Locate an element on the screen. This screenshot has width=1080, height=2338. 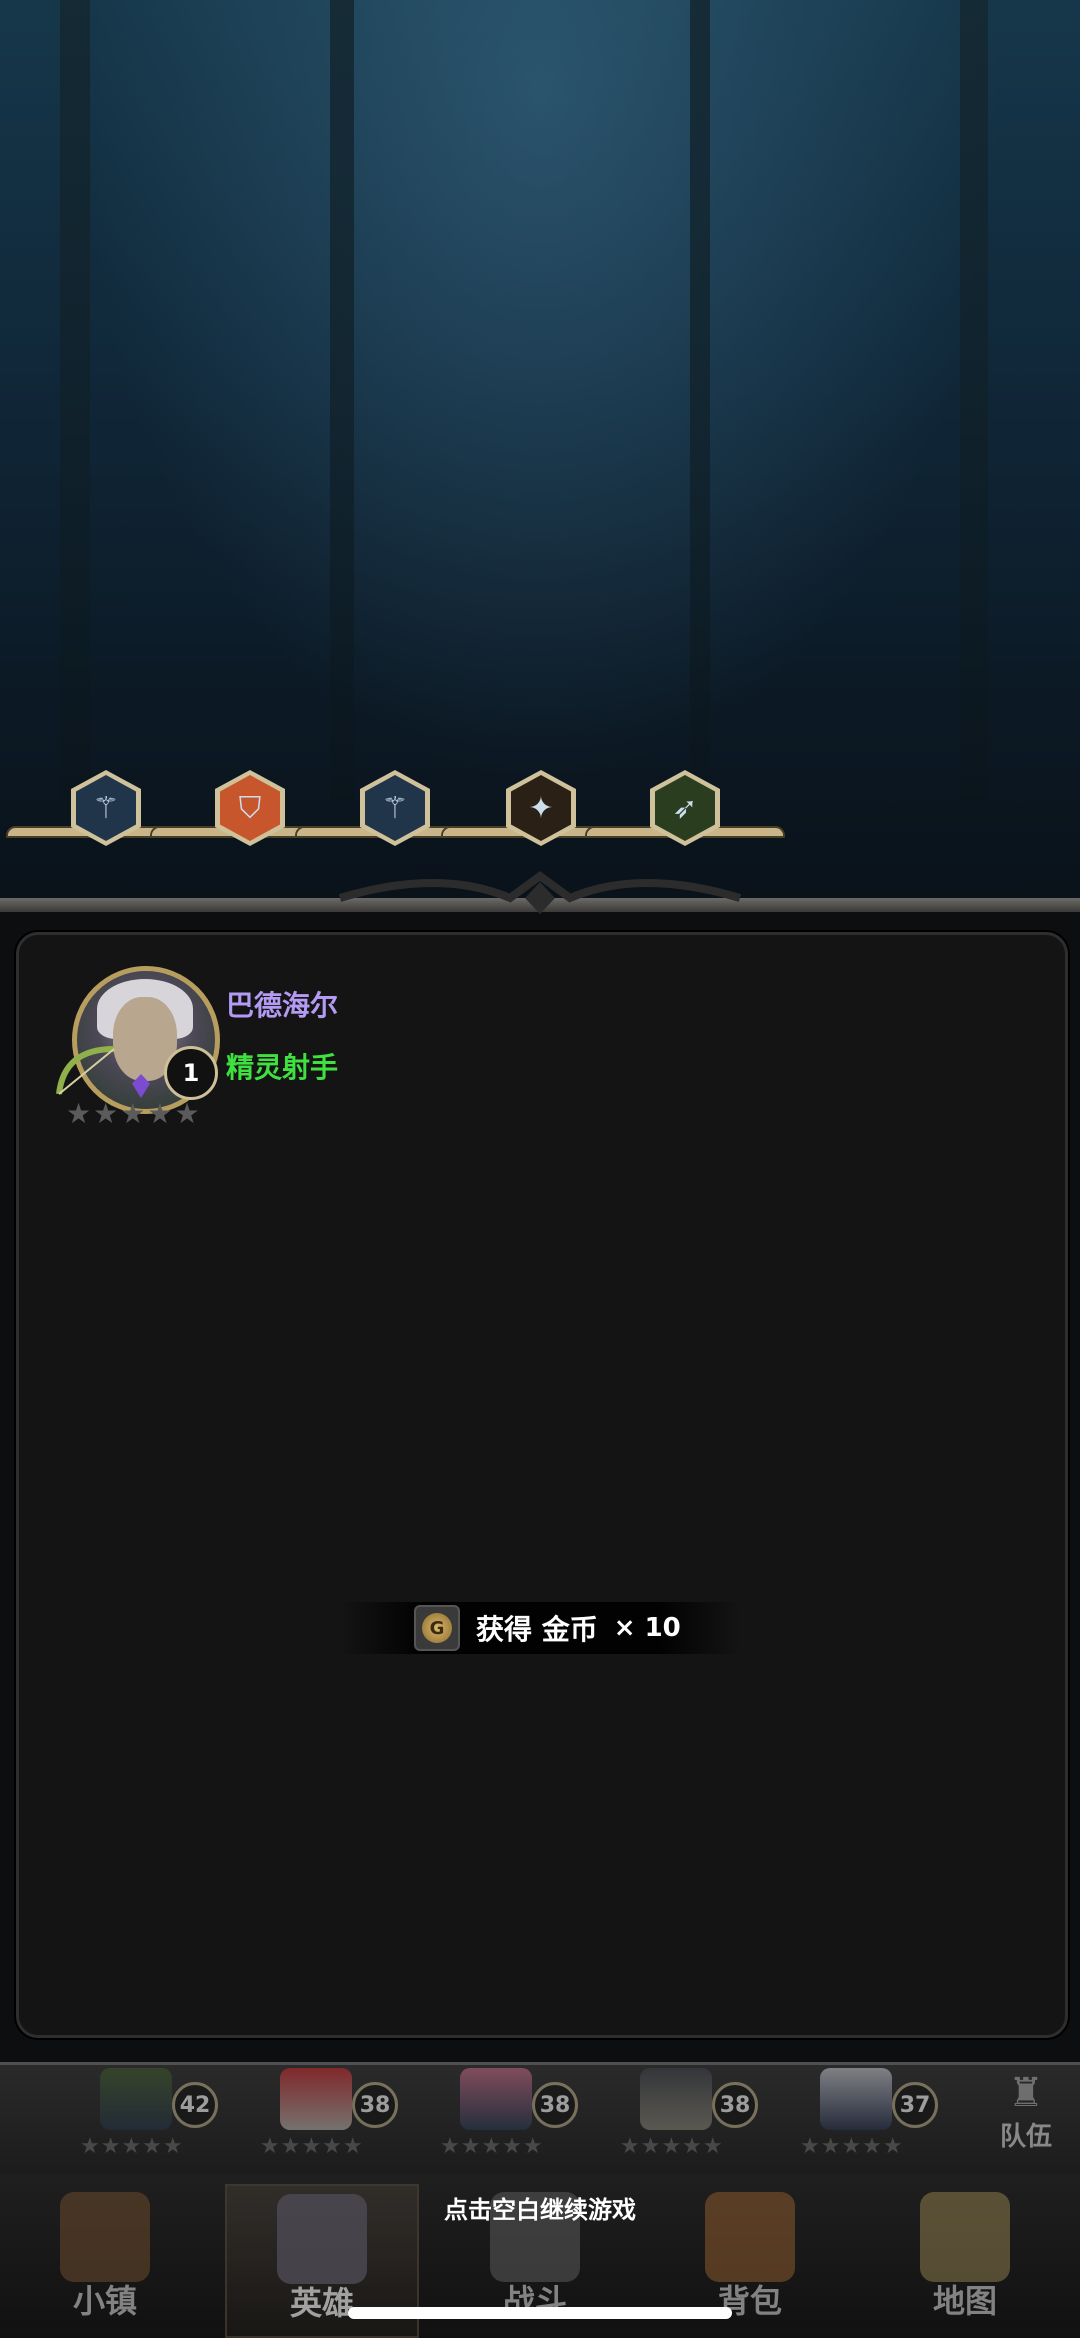
chess-icon: ♜ is located at coordinates (1026, 2093).